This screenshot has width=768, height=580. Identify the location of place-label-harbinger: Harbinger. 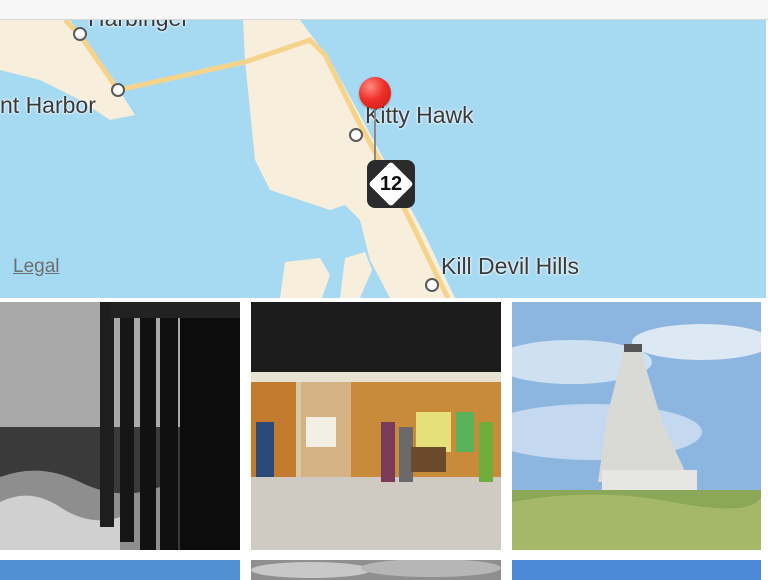
(138, 26).